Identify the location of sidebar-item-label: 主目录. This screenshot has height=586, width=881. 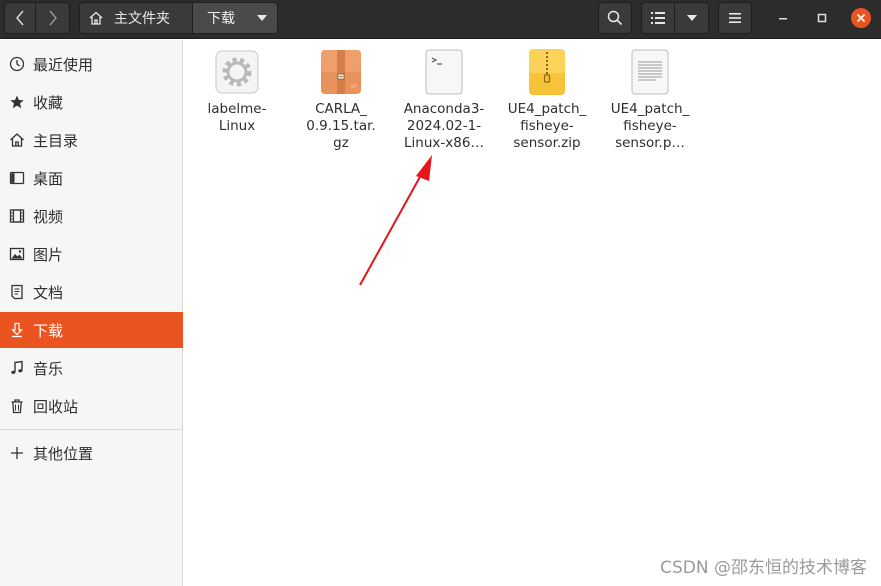
(56, 140).